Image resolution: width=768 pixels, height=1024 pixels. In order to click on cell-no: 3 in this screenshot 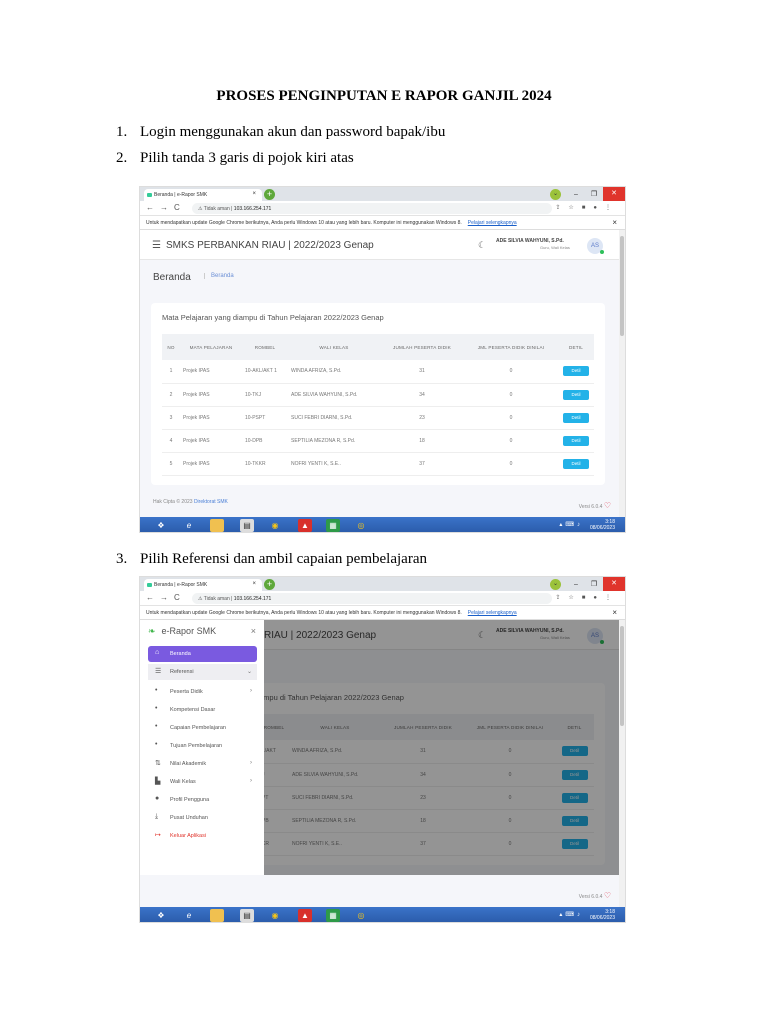, I will do `click(171, 418)`.